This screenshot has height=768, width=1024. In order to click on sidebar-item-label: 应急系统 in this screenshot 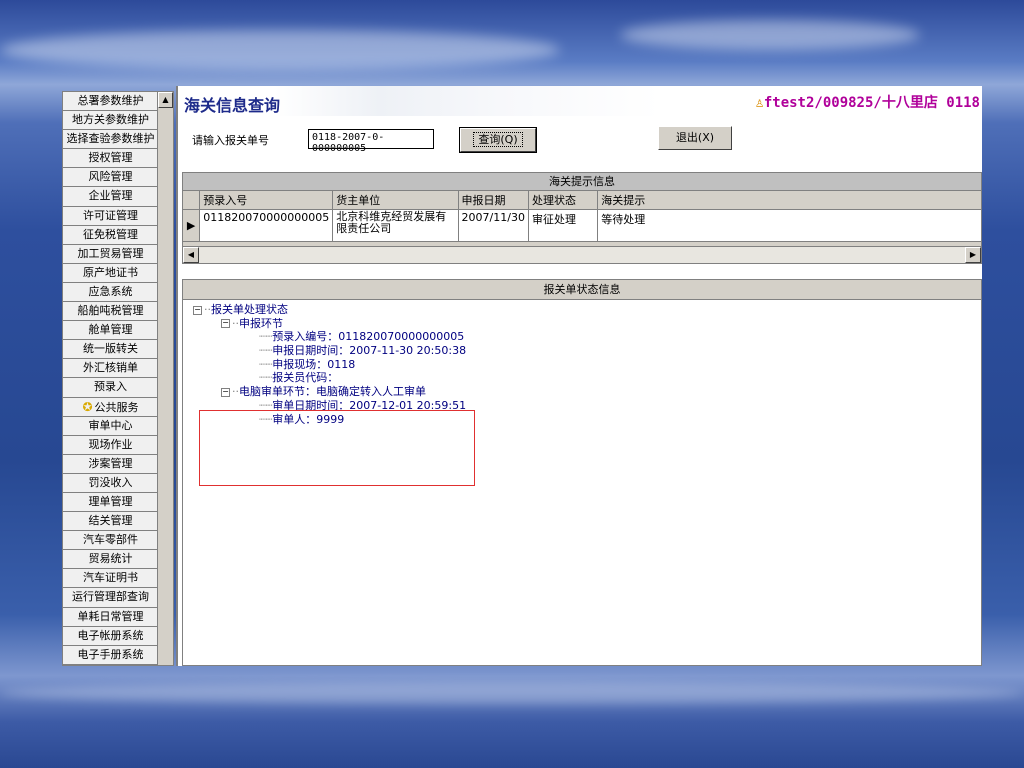, I will do `click(110, 291)`.